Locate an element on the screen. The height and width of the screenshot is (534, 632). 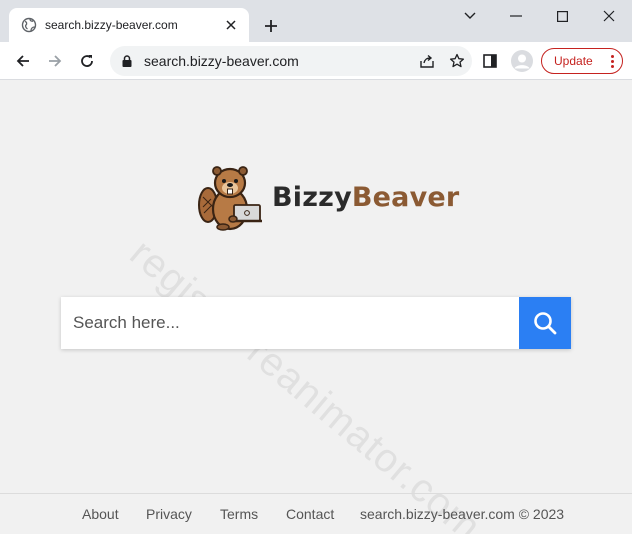
side-panel-icon is located at coordinates (490, 61).